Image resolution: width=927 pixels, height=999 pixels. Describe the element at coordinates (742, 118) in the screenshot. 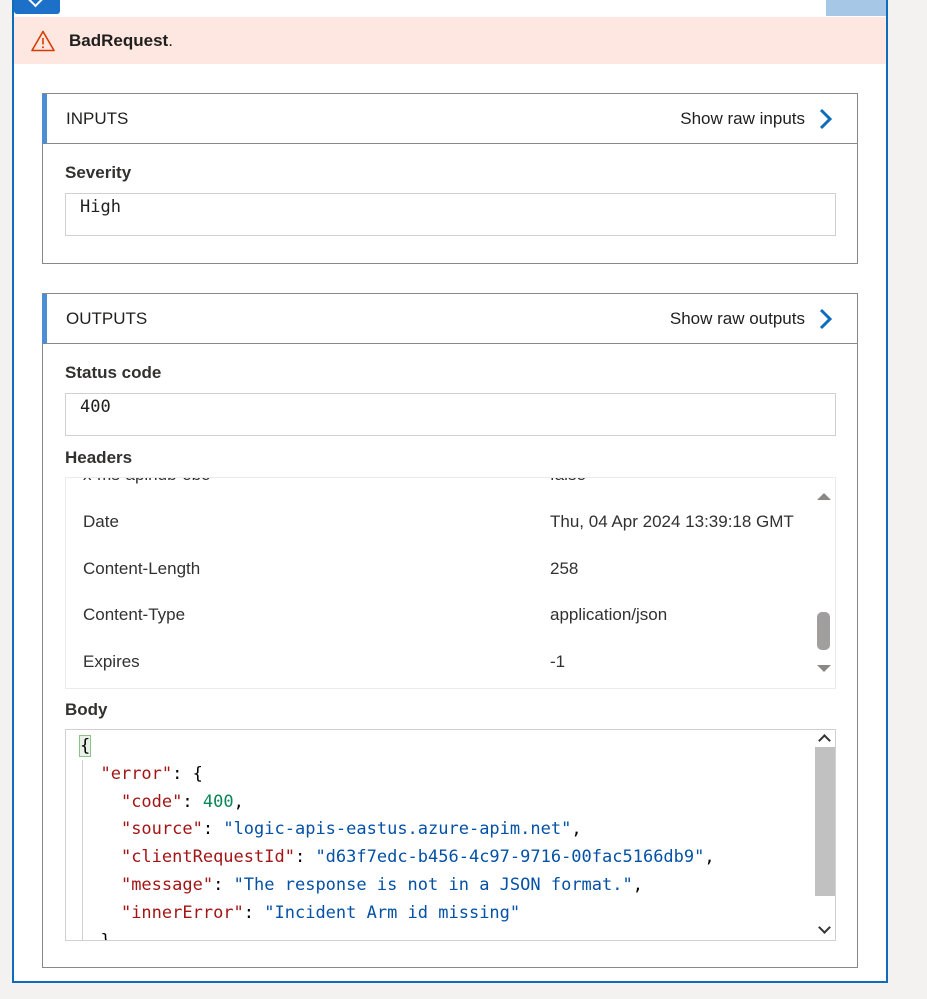

I see `show-raw-inputs-label: Show raw inputs` at that location.